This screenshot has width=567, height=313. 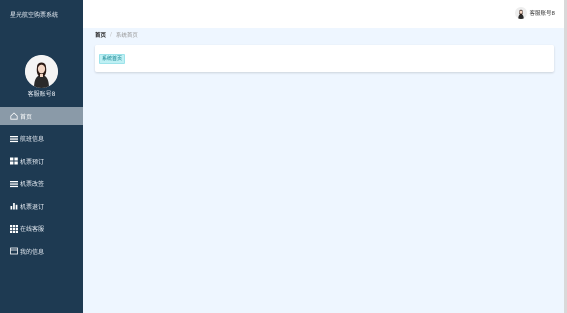 I want to click on apps-icon, so click(x=14, y=228).